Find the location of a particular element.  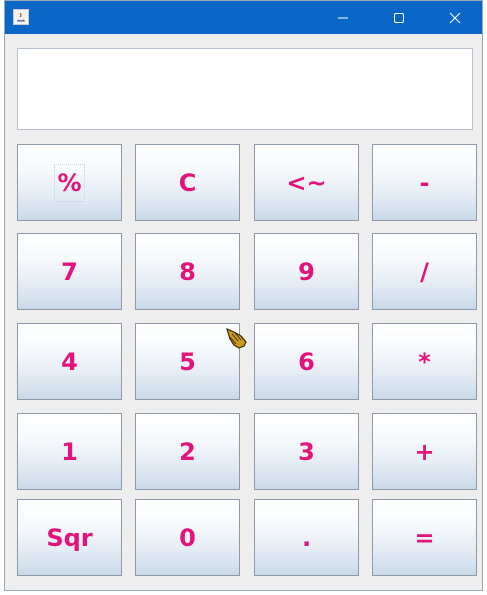

subtract-button: - is located at coordinates (424, 182).